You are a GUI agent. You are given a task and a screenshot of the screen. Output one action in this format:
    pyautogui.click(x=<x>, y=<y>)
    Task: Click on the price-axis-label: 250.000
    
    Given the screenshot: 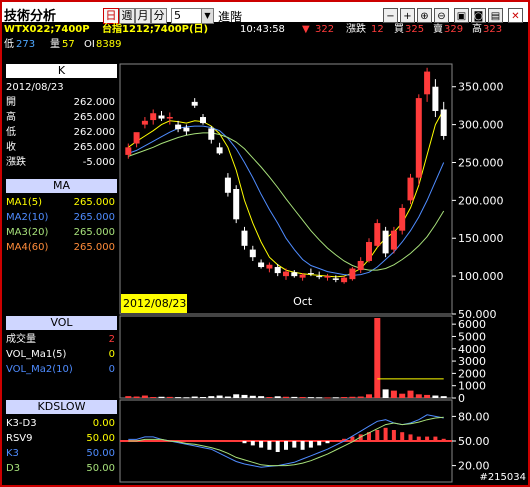 What is the action you would take?
    pyautogui.click(x=481, y=162)
    